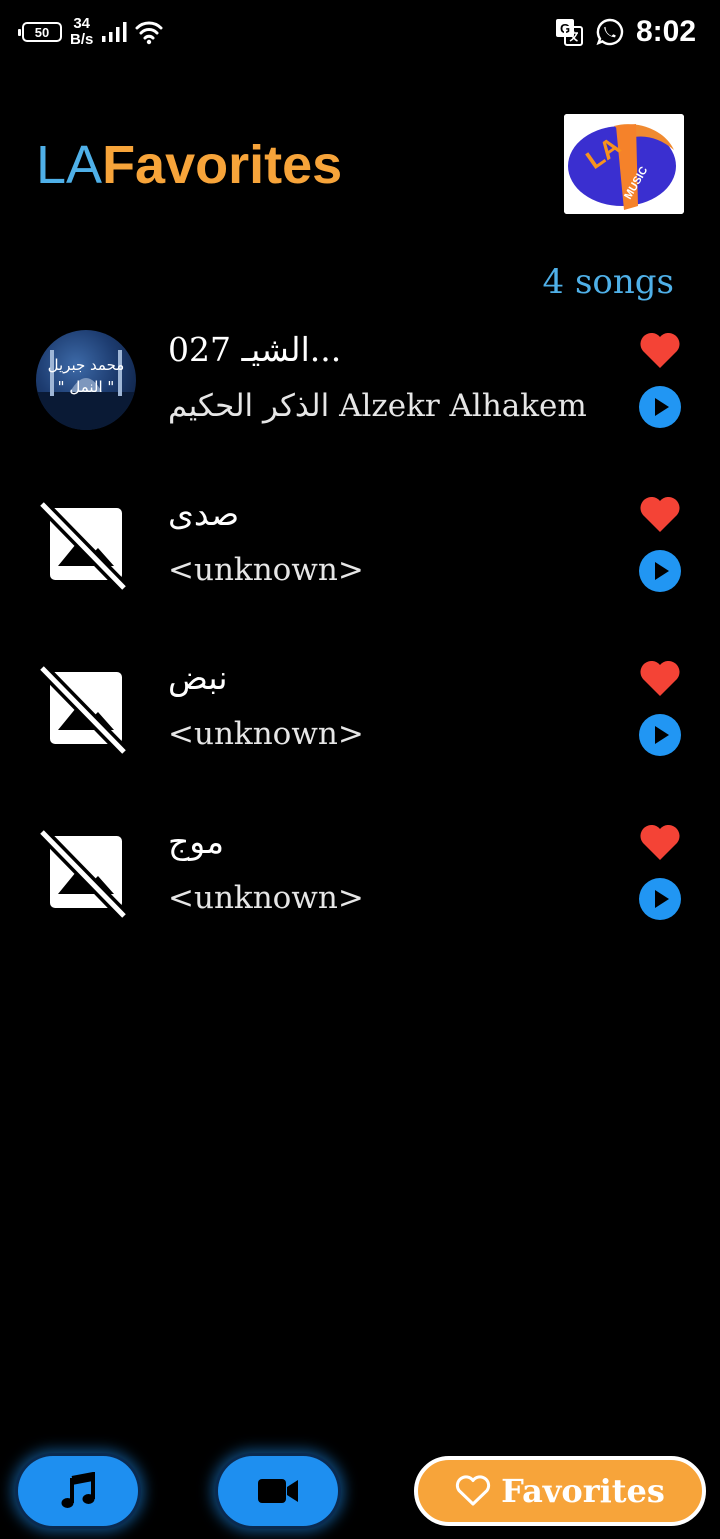  What do you see at coordinates (114, 32) in the screenshot?
I see `signal-icon` at bounding box center [114, 32].